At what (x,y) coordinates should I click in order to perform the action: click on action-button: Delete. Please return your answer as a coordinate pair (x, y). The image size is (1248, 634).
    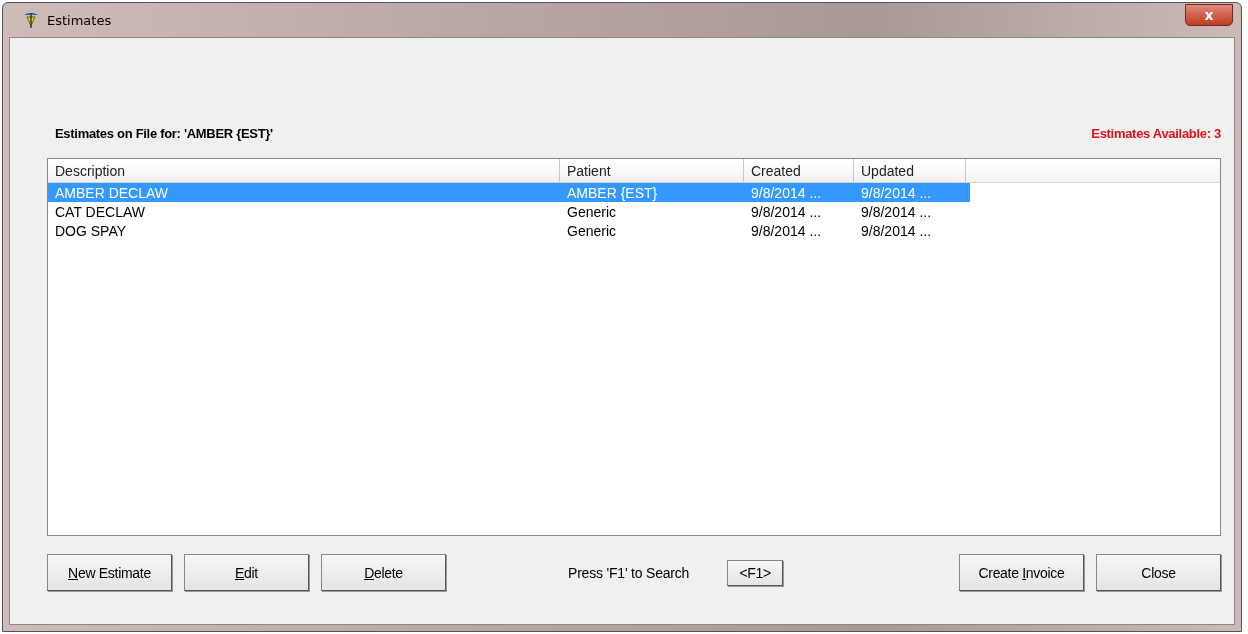
    Looking at the image, I should click on (383, 572).